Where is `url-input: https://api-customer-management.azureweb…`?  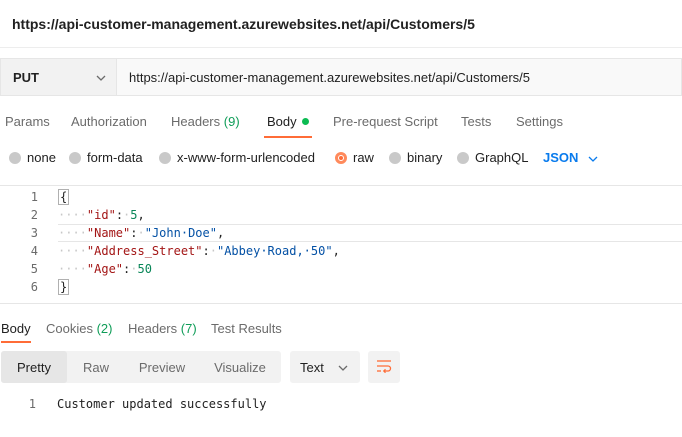
url-input: https://api-customer-management.azureweb… is located at coordinates (399, 77).